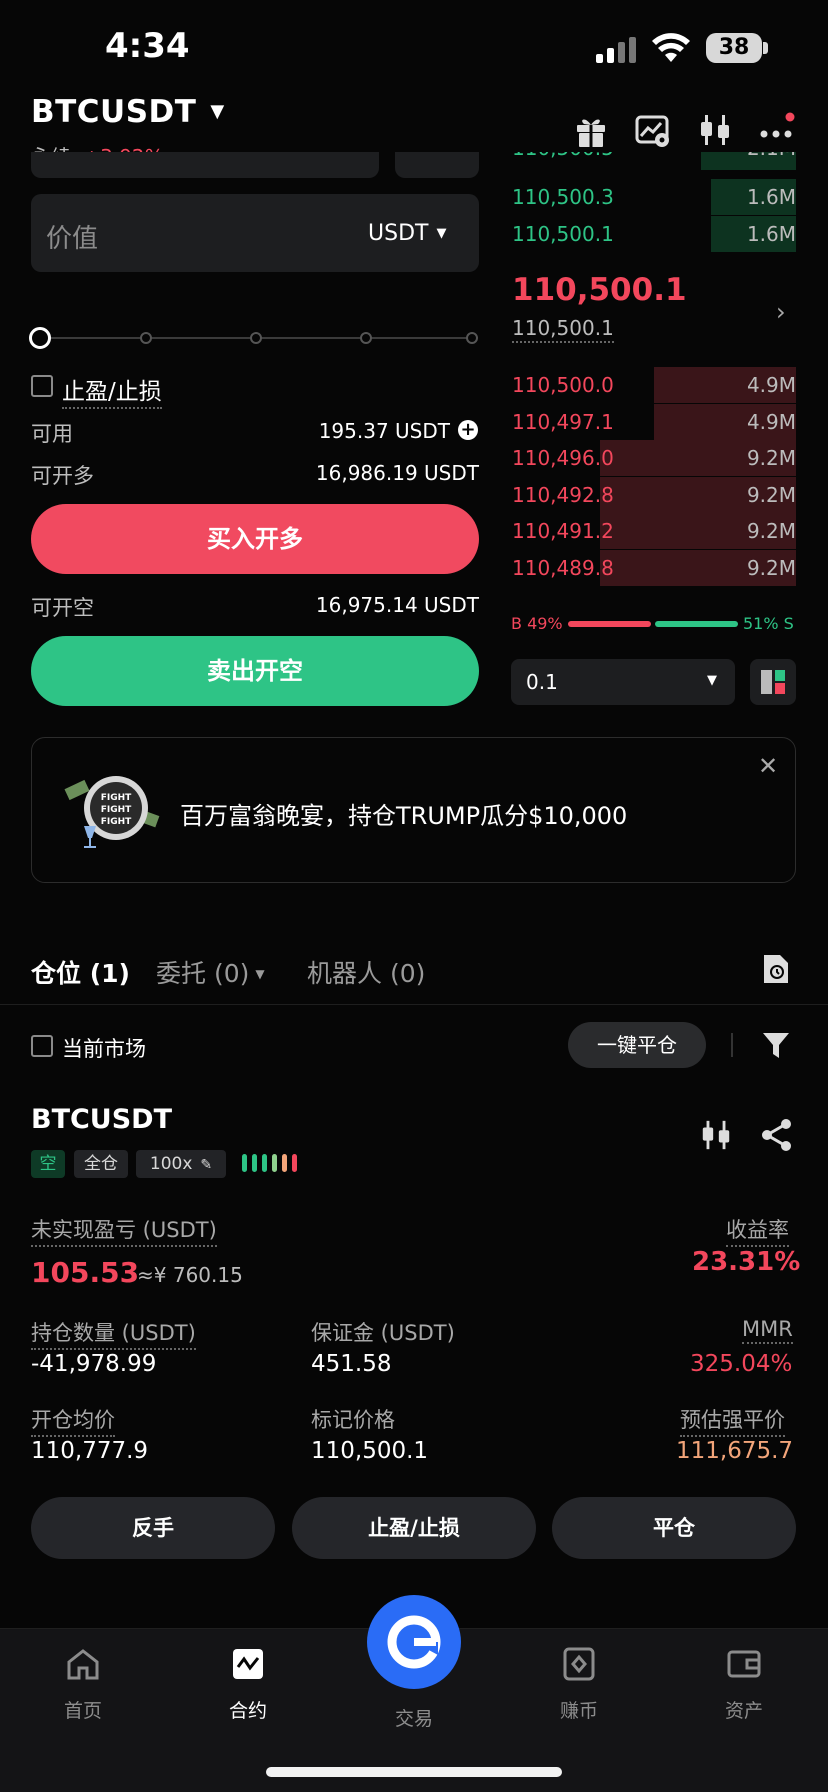  I want to click on orderbook-price: 110,497.1, so click(563, 421).